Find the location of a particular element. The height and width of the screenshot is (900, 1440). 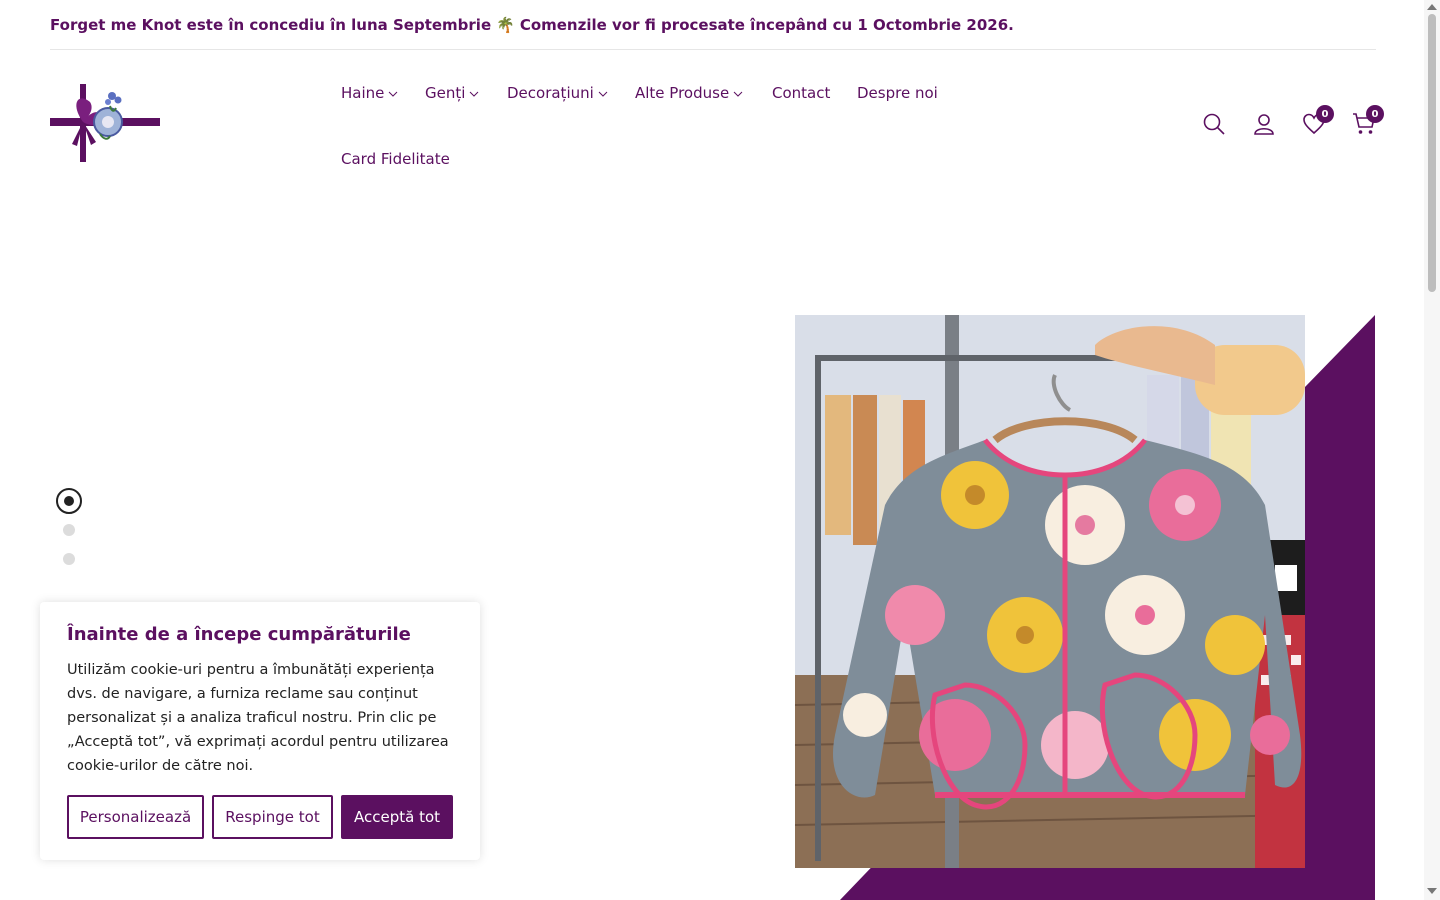

nav-item-label: Genți is located at coordinates (445, 93).